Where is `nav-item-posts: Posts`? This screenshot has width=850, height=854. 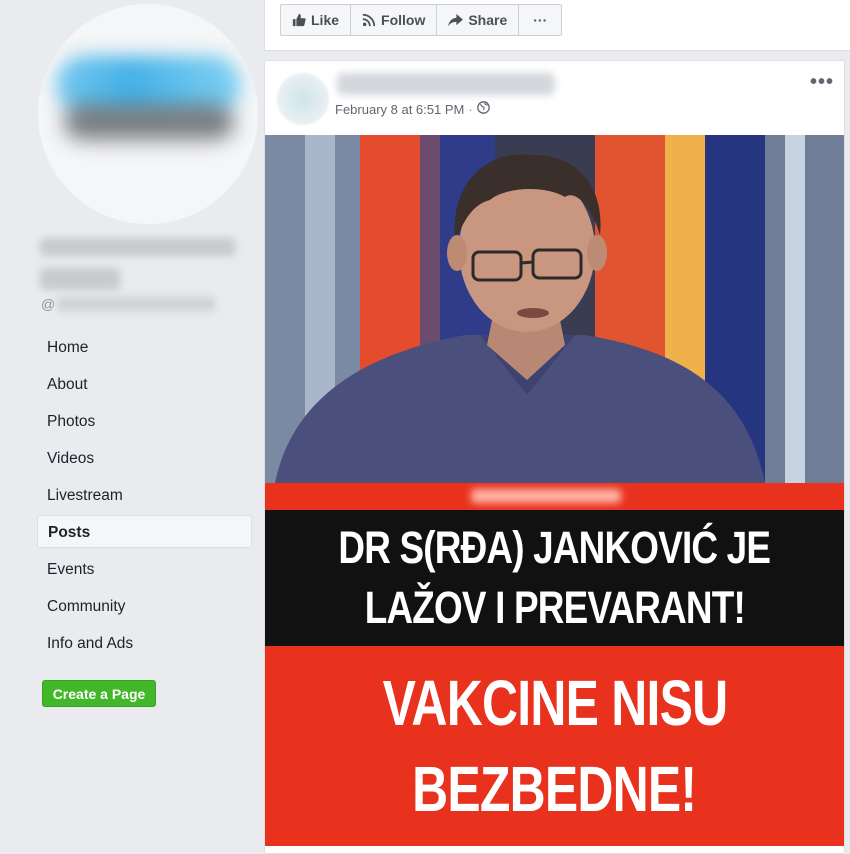
nav-item-posts: Posts is located at coordinates (144, 531).